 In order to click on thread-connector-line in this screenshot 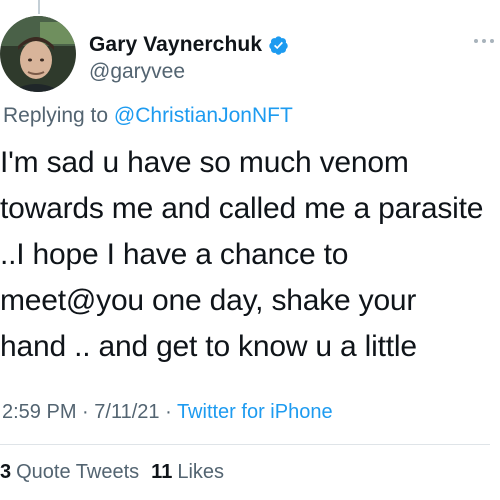, I will do `click(39, 7)`.